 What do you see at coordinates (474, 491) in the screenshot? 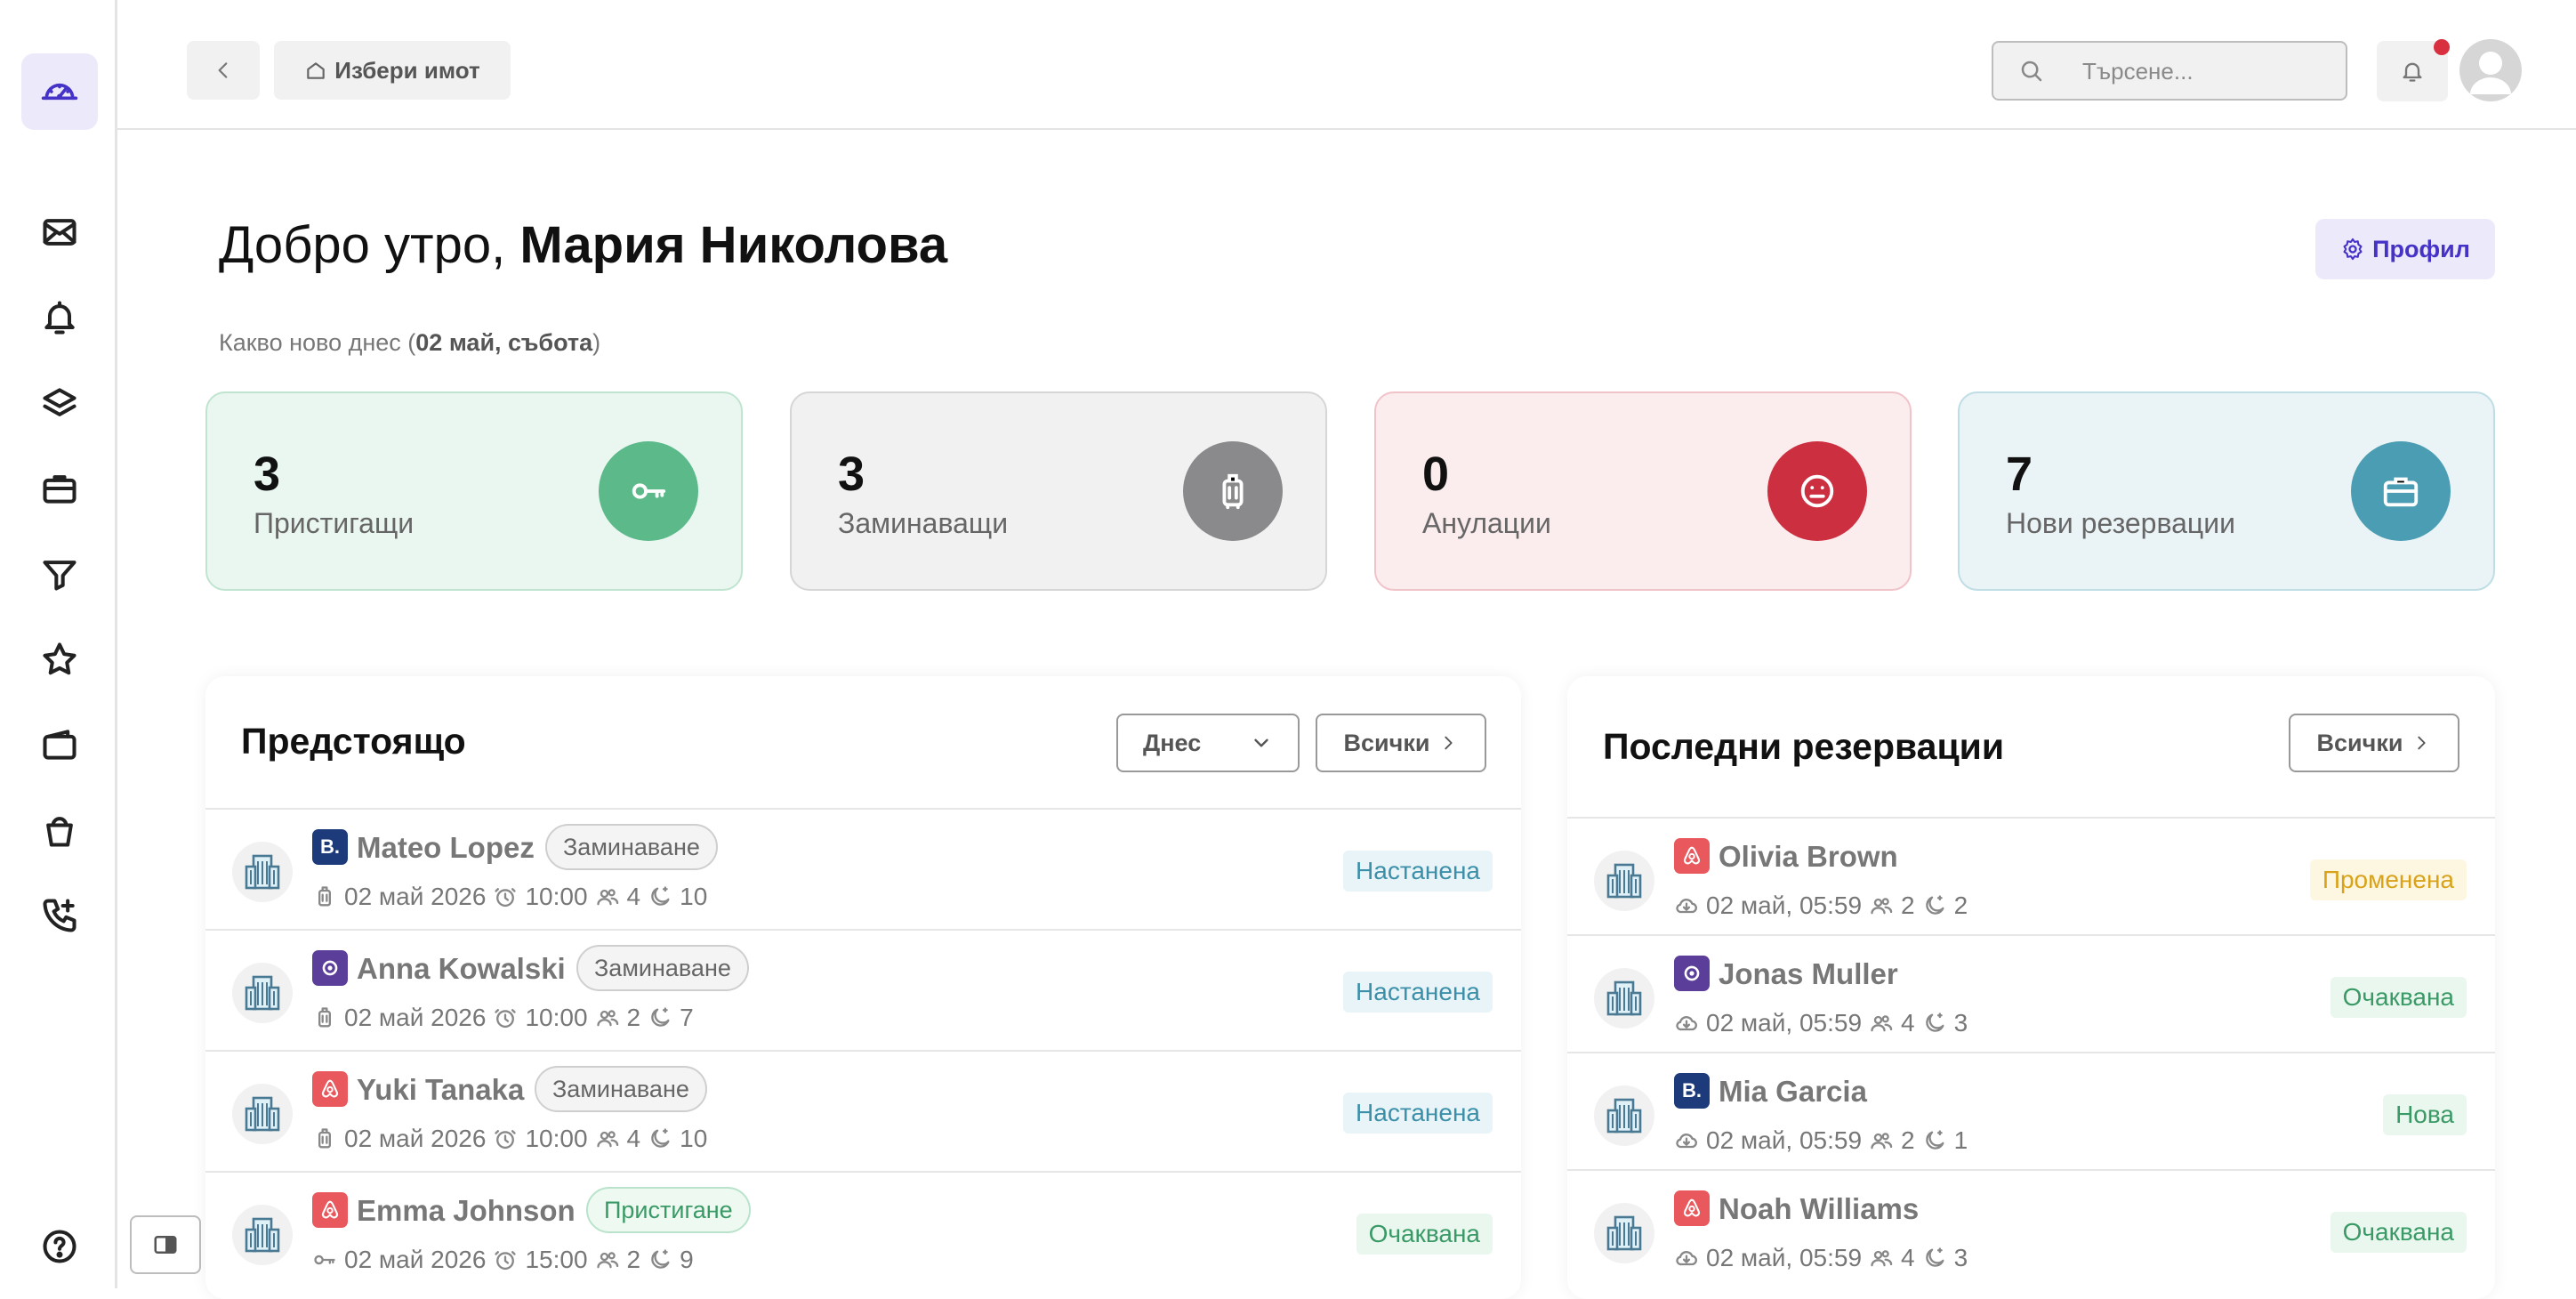
I see `stat-card-arrivals: 3 Пристигащи` at bounding box center [474, 491].